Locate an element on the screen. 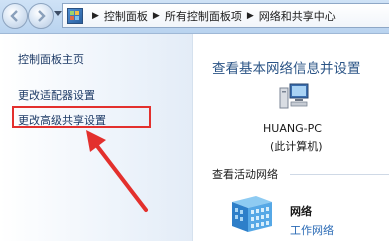 Image resolution: width=389 pixels, height=241 pixels. network-building-icon is located at coordinates (252, 214).